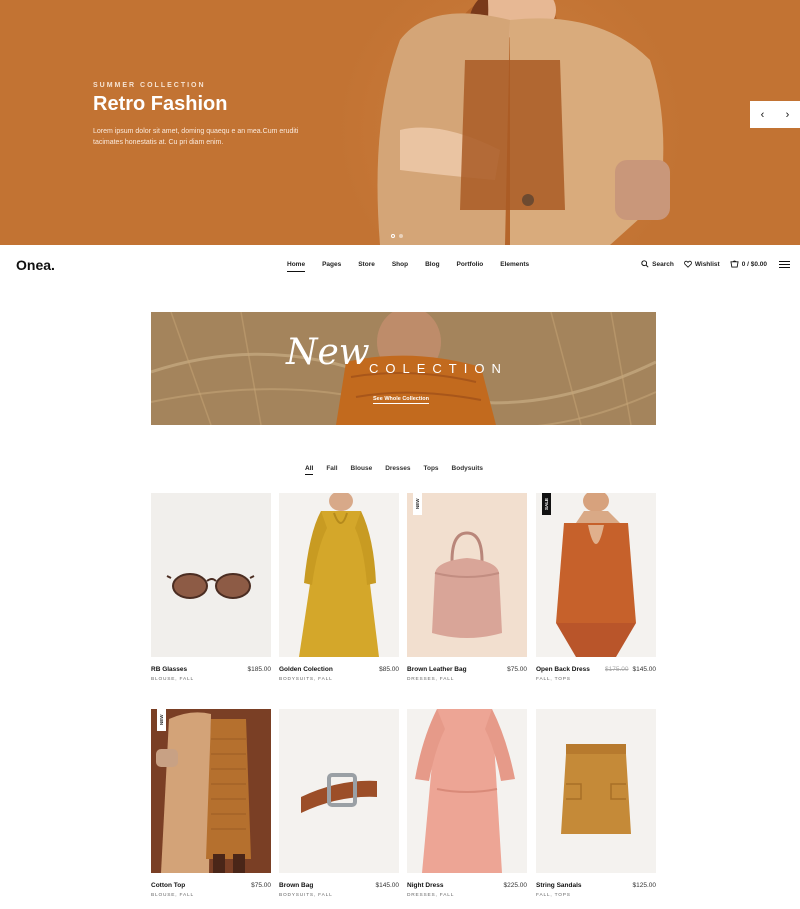  I want to click on see-collection-link: See Whole Collection, so click(401, 400).